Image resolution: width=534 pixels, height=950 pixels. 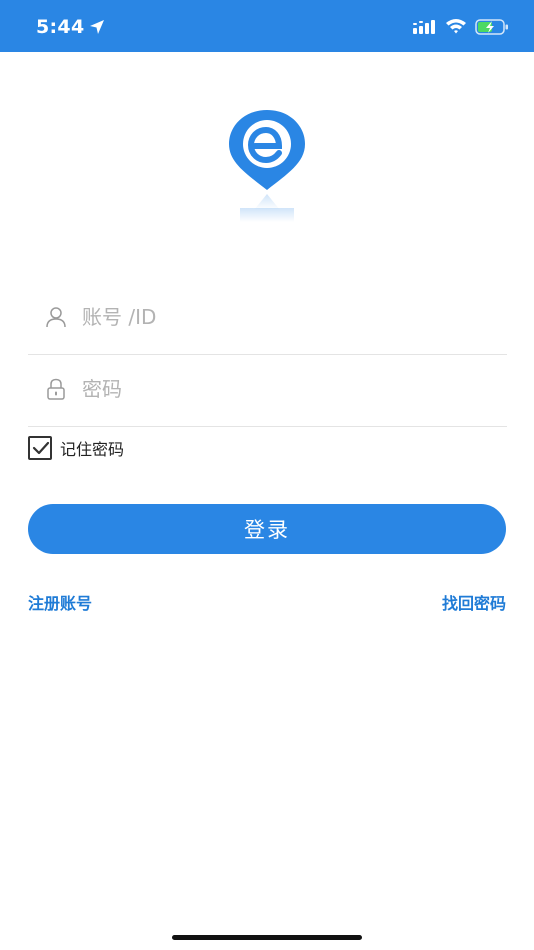 What do you see at coordinates (92, 449) in the screenshot?
I see `remember-label: 记住密码` at bounding box center [92, 449].